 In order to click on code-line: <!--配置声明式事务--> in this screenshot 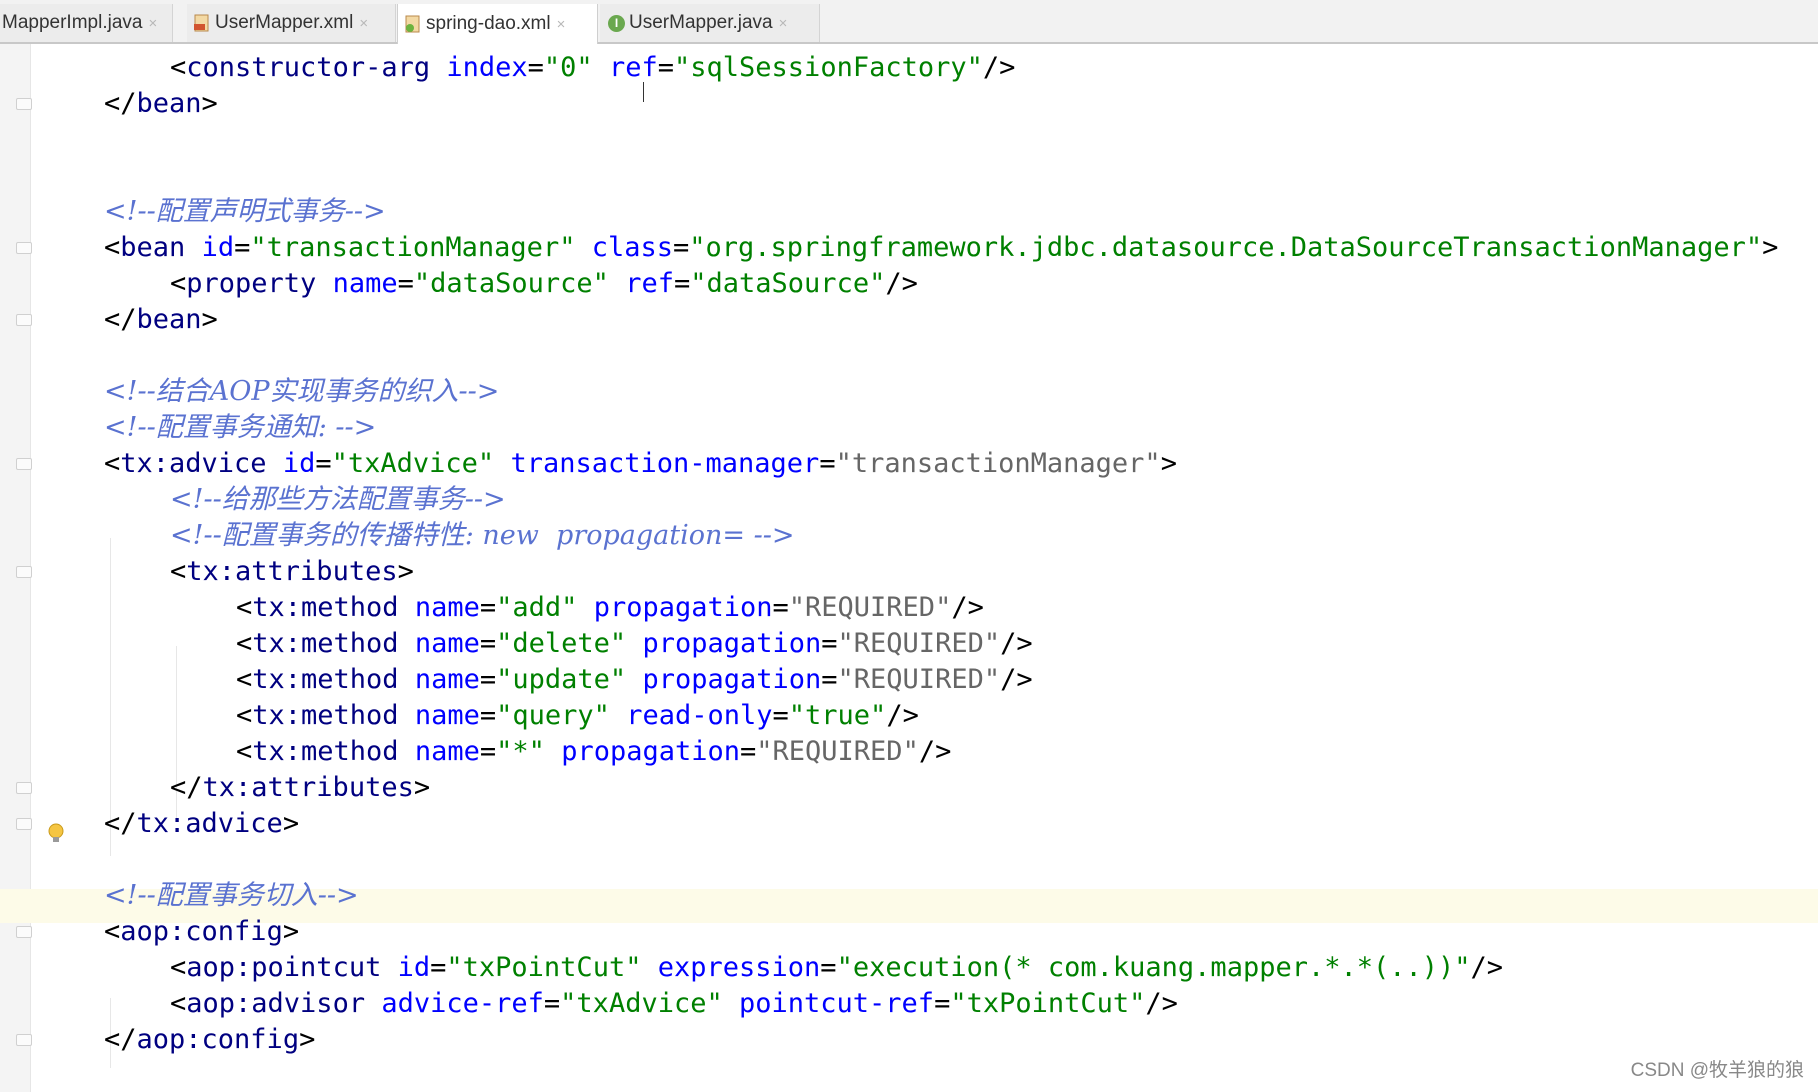, I will do `click(245, 212)`.